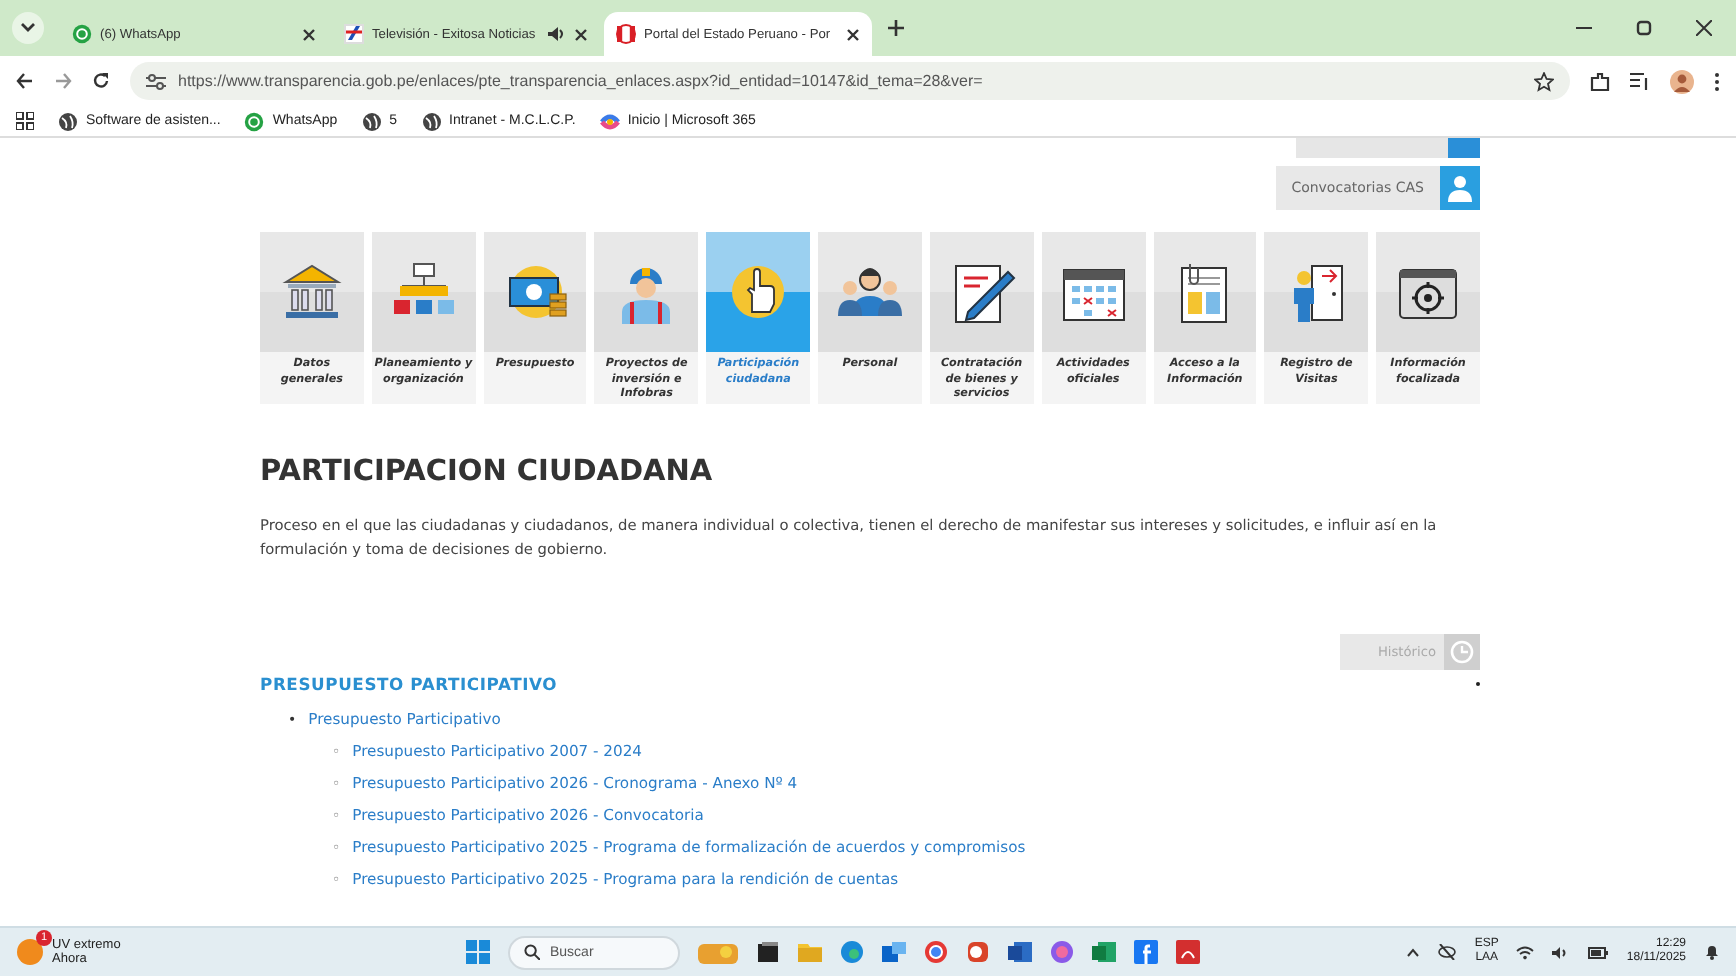 This screenshot has width=1736, height=976. What do you see at coordinates (532, 952) in the screenshot?
I see `search-icon` at bounding box center [532, 952].